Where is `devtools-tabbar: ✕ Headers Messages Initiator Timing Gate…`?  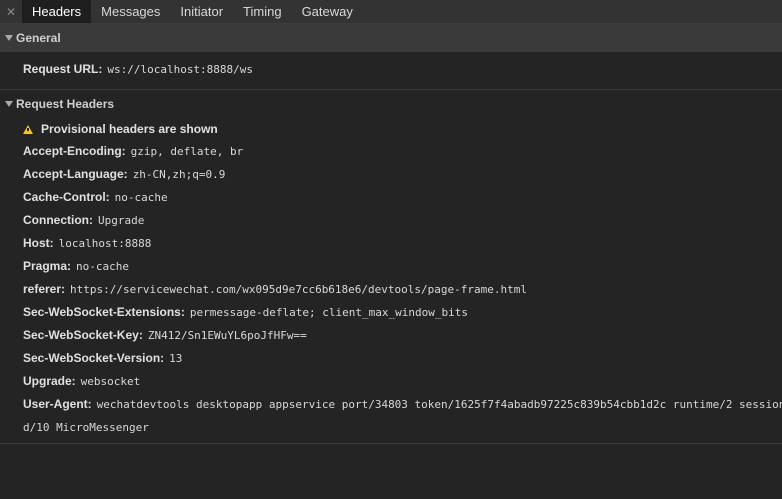
devtools-tabbar: ✕ Headers Messages Initiator Timing Gate… is located at coordinates (391, 12).